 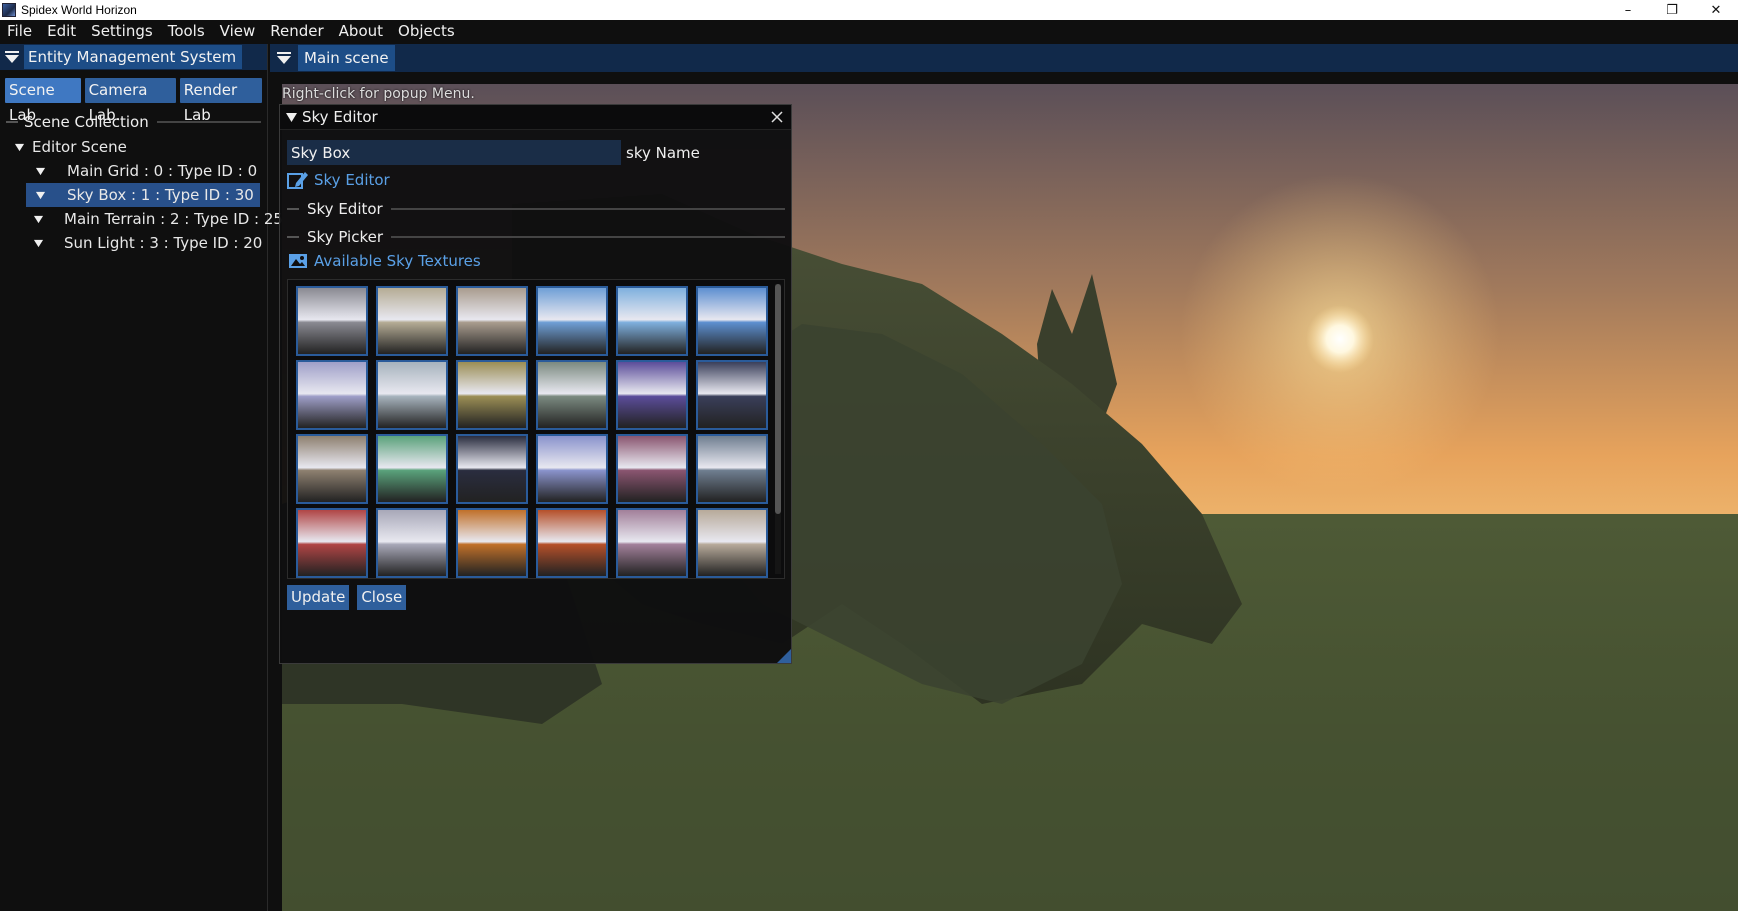 What do you see at coordinates (298, 261) in the screenshot?
I see `image-icon` at bounding box center [298, 261].